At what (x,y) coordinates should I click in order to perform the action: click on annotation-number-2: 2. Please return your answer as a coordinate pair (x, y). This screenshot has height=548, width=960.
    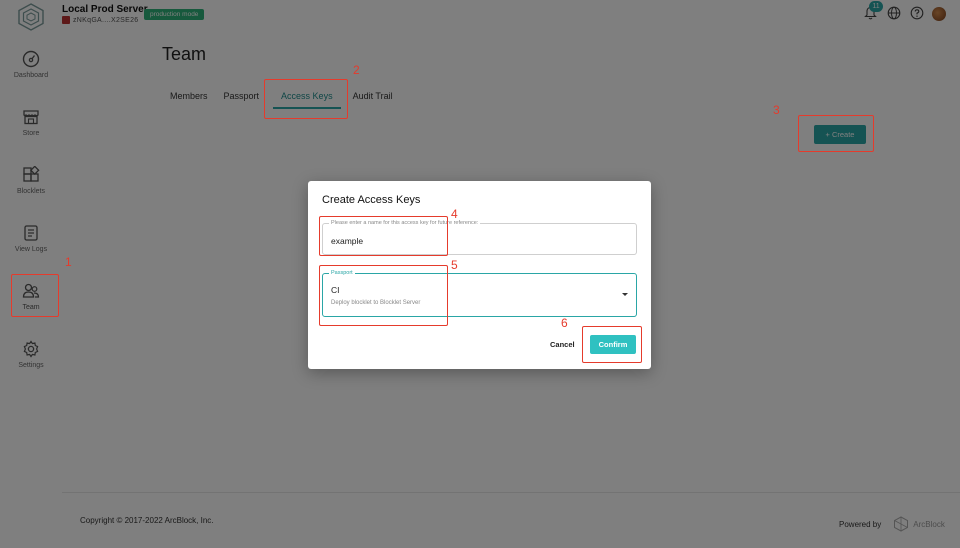
    Looking at the image, I should click on (356, 70).